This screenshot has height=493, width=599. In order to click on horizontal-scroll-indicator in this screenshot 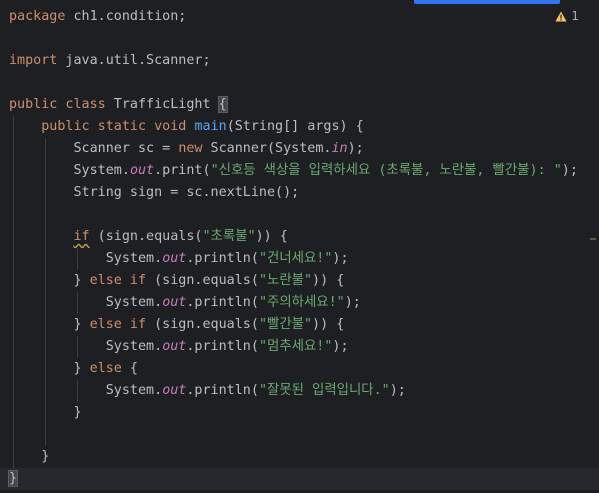, I will do `click(487, 2)`.